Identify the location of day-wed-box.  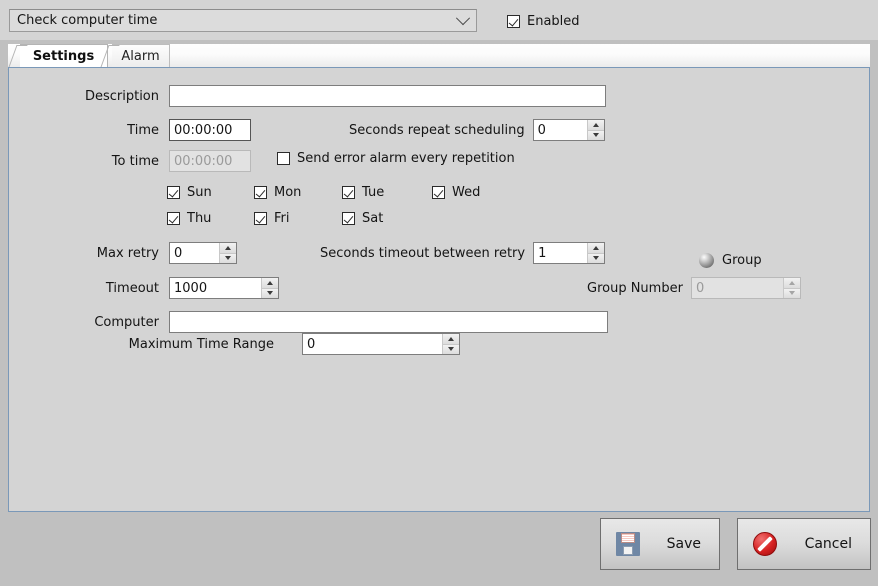
(438, 192).